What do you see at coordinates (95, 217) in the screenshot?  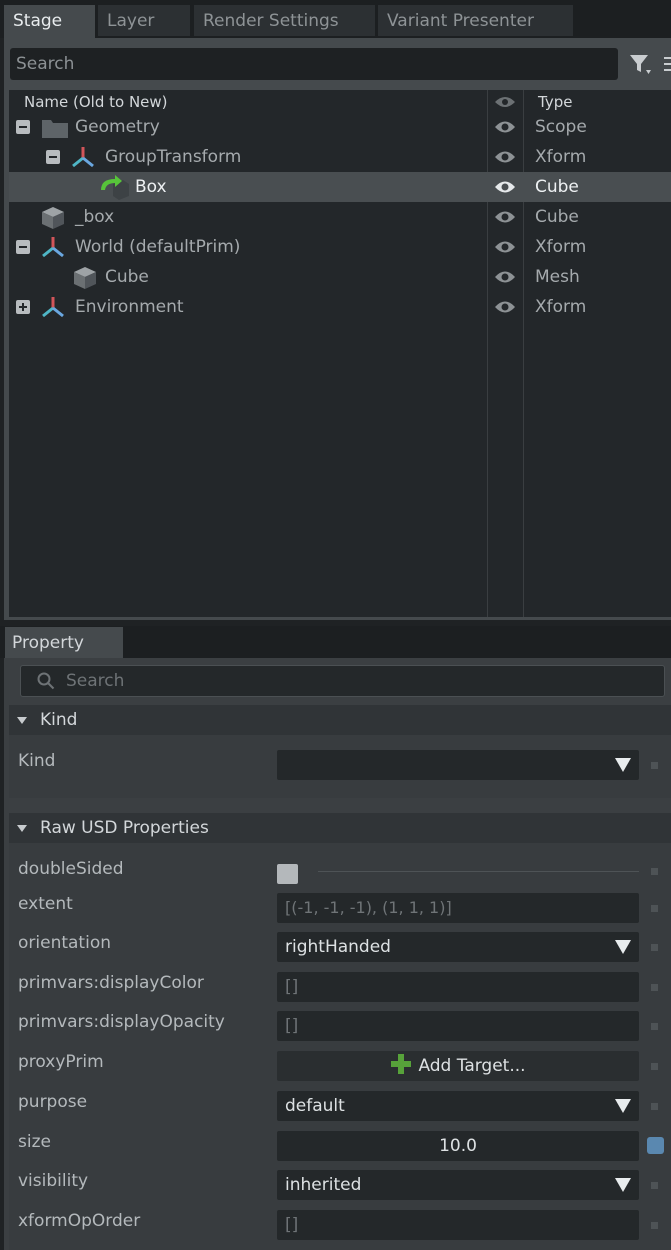 I see `prim-name: _box` at bounding box center [95, 217].